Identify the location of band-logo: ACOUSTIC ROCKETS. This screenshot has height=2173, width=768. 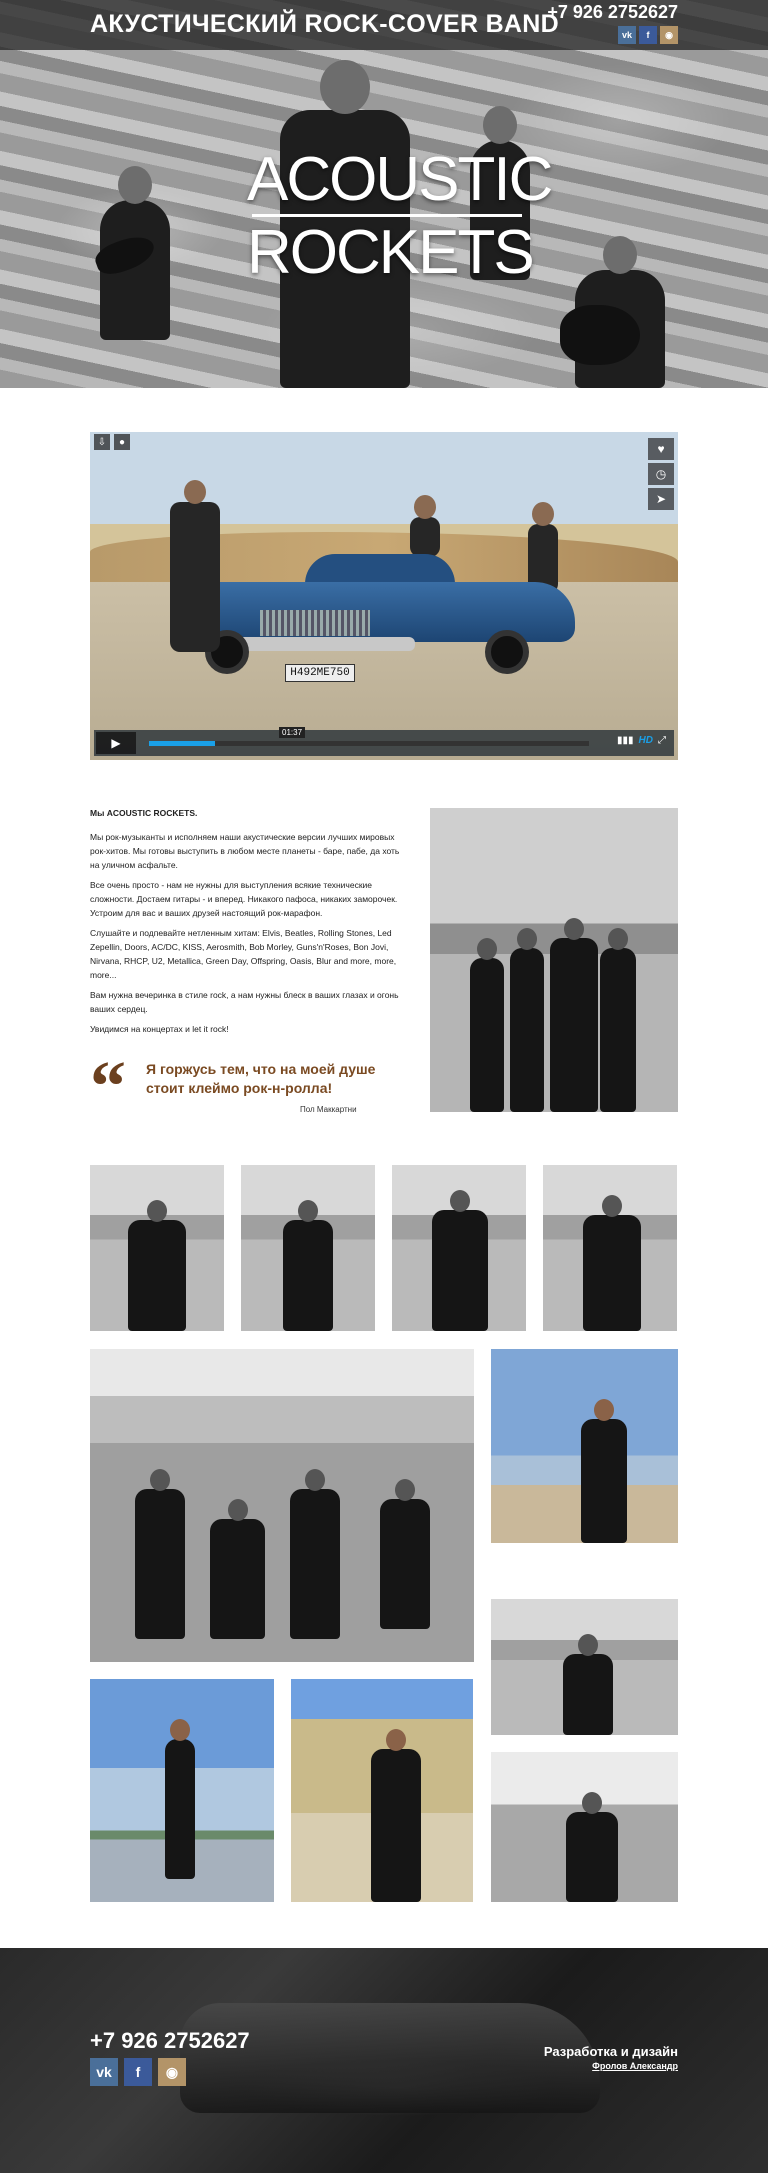
(400, 217).